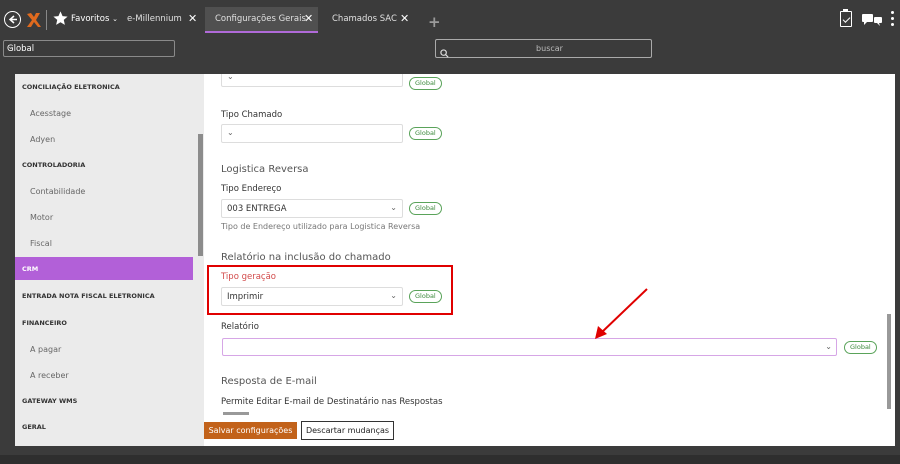  Describe the element at coordinates (104, 349) in the screenshot. I see `sidebar-item-a-pagar: A pagar` at that location.